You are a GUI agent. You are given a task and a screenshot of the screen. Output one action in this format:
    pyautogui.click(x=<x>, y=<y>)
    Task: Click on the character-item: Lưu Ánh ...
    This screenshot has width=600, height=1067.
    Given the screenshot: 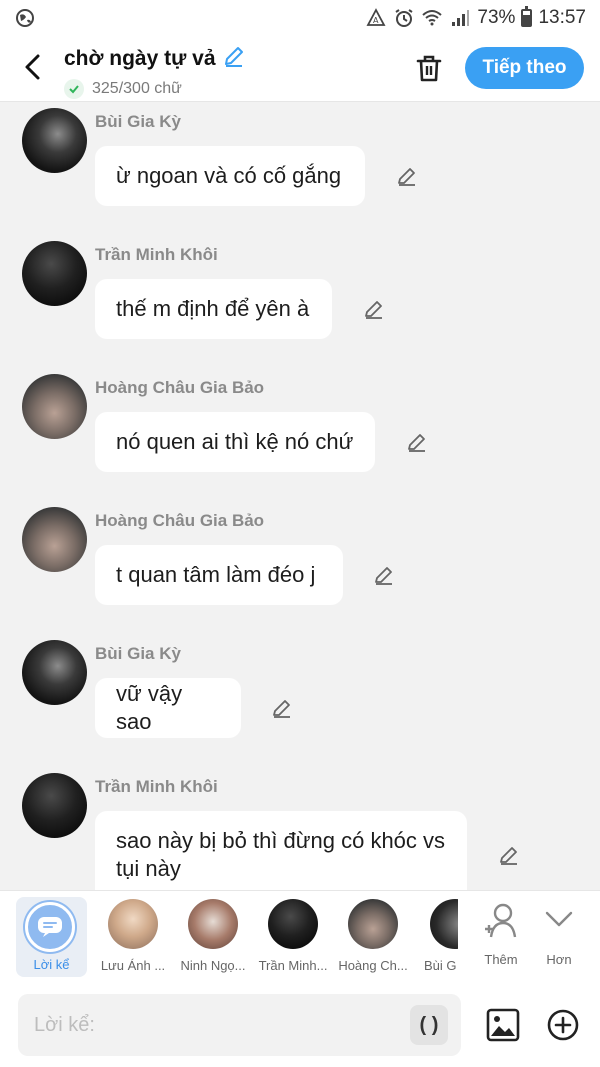 What is the action you would take?
    pyautogui.click(x=133, y=936)
    